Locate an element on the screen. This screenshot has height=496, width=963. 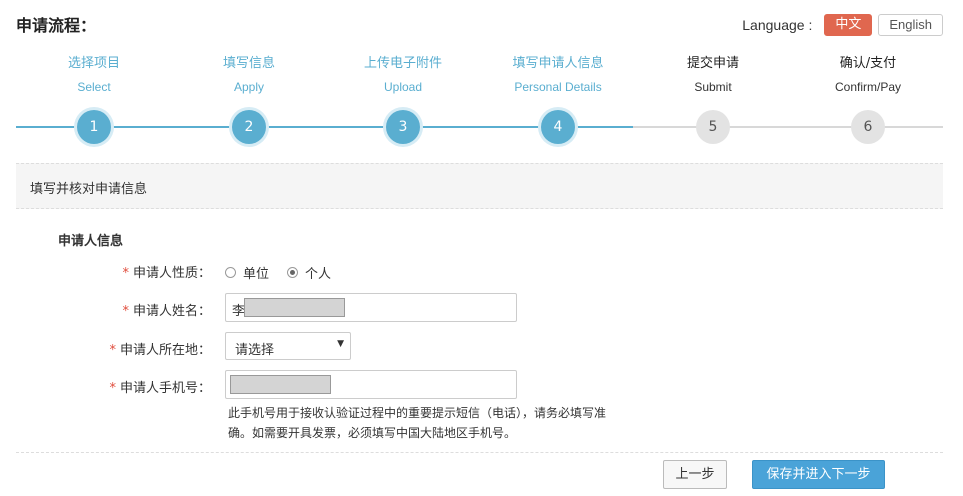
radio-option-organization: 单位 is located at coordinates (247, 272).